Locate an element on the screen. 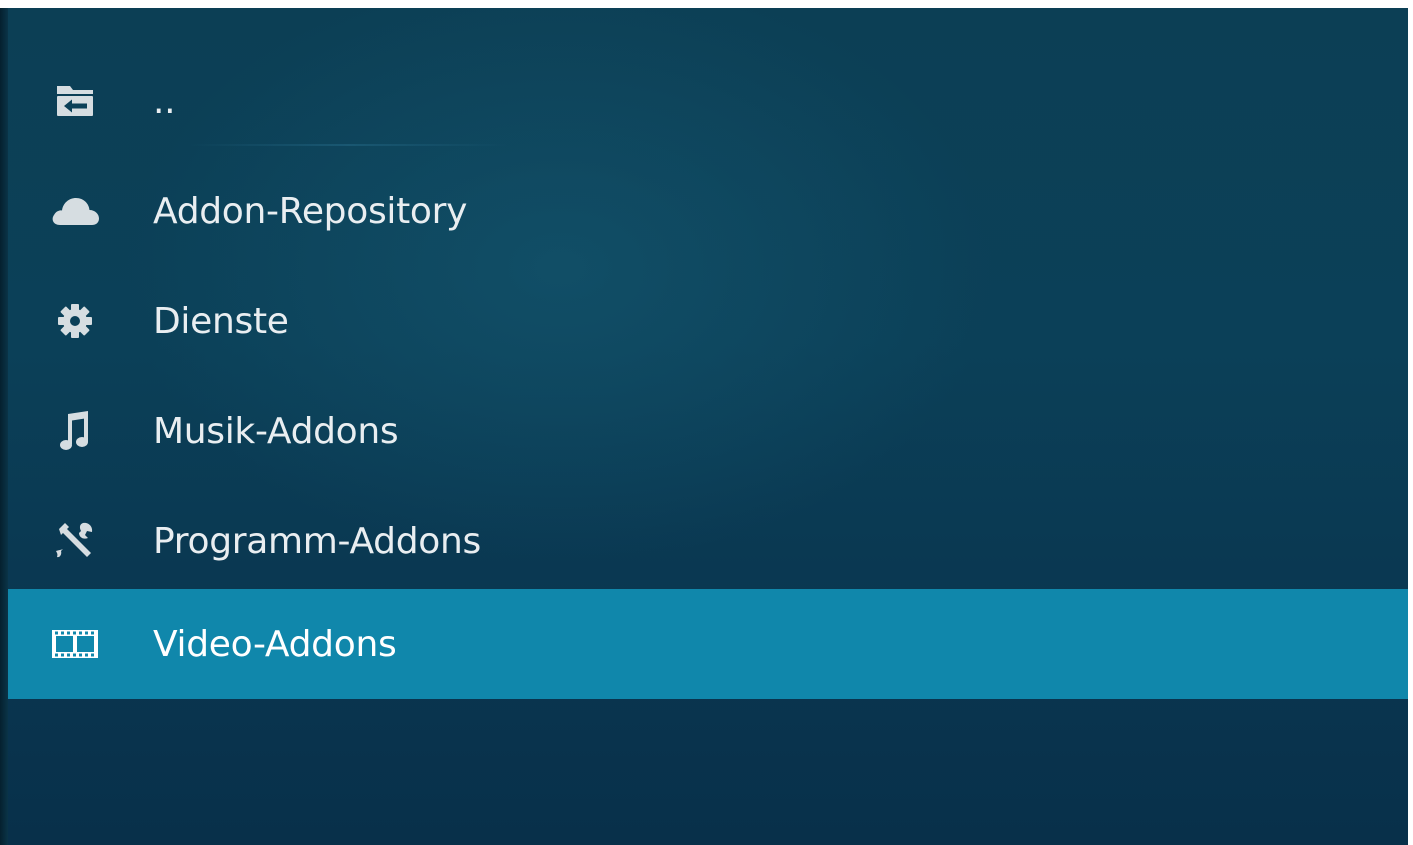 The height and width of the screenshot is (845, 1413). list-item-programm-addons: Programm-Addons is located at coordinates (708, 541).